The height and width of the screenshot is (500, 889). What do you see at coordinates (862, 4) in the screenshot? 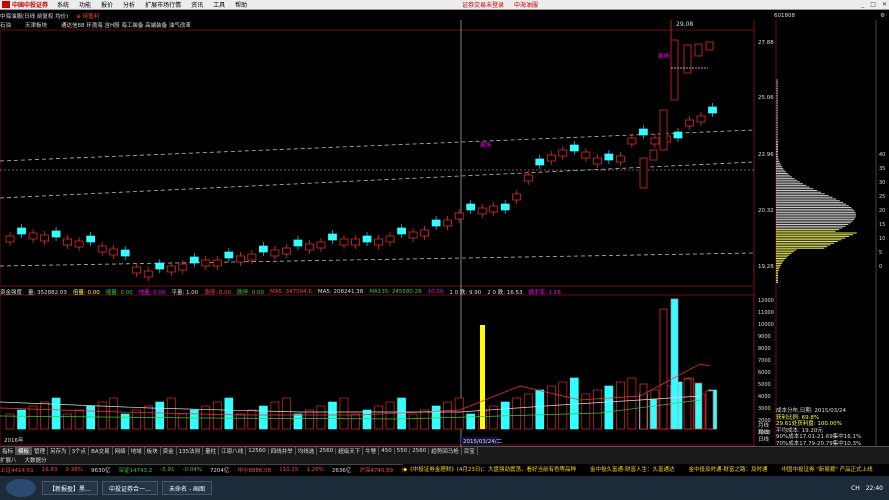
I see `minimize-icon: _` at bounding box center [862, 4].